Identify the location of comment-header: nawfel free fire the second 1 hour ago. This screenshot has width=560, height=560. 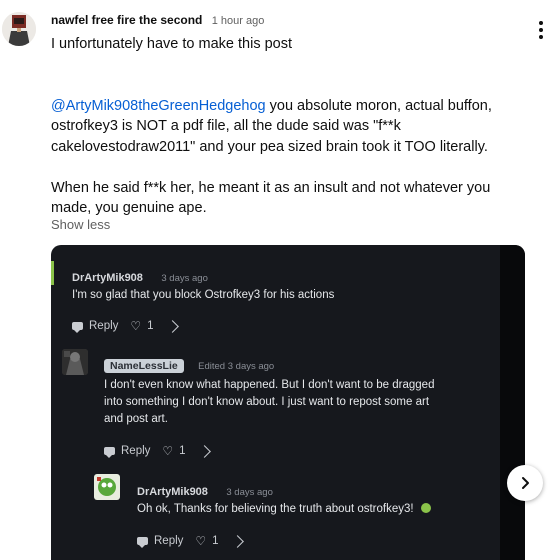
(157, 20).